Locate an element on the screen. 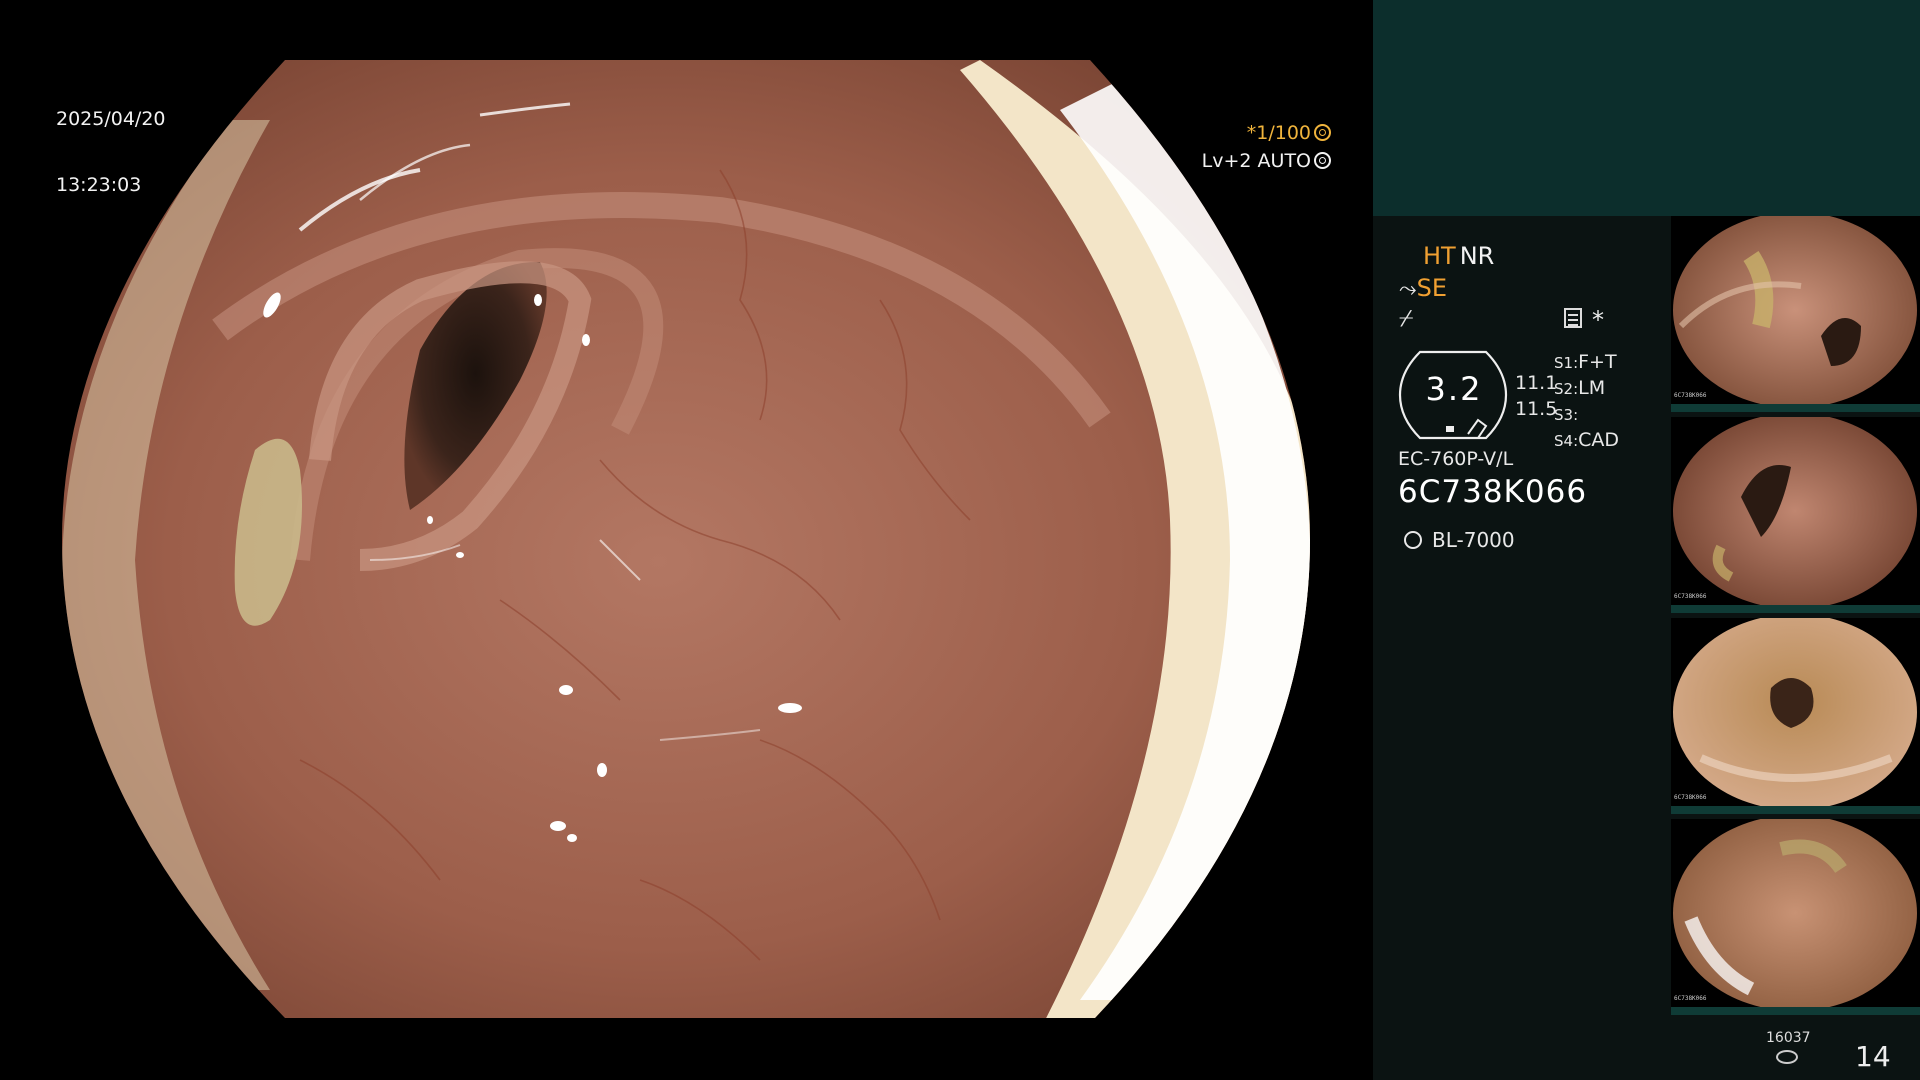 This screenshot has height=1080, width=1920. switch-1: S1:F+T is located at coordinates (1585, 362).